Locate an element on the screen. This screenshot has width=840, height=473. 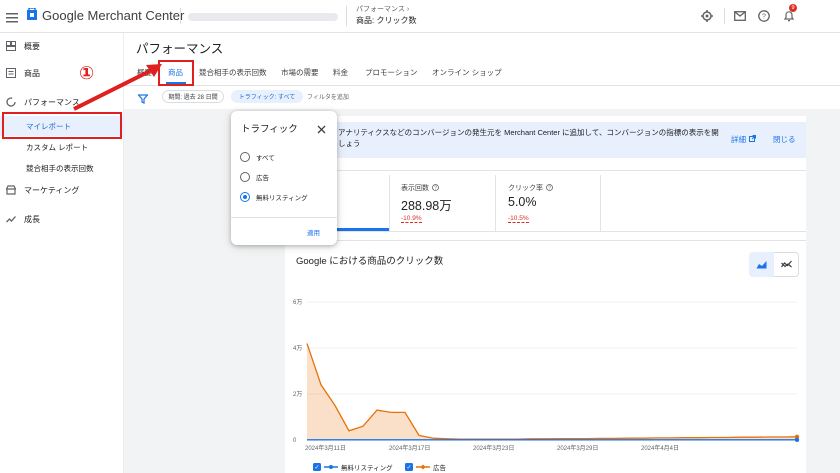
merchant-center-logo-icon is located at coordinates (32, 17).